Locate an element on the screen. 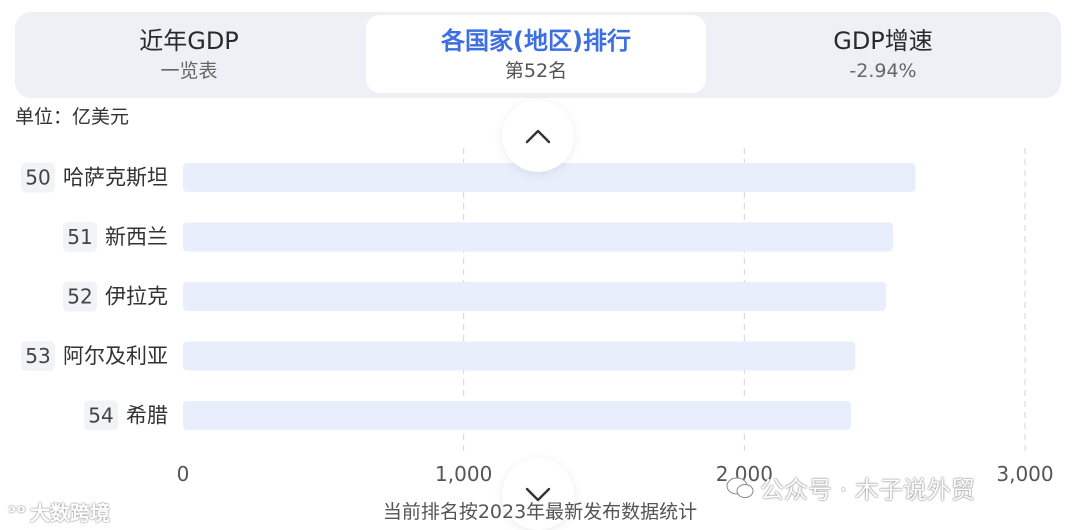  watermark-left-text: 大数跨境 is located at coordinates (70, 513).